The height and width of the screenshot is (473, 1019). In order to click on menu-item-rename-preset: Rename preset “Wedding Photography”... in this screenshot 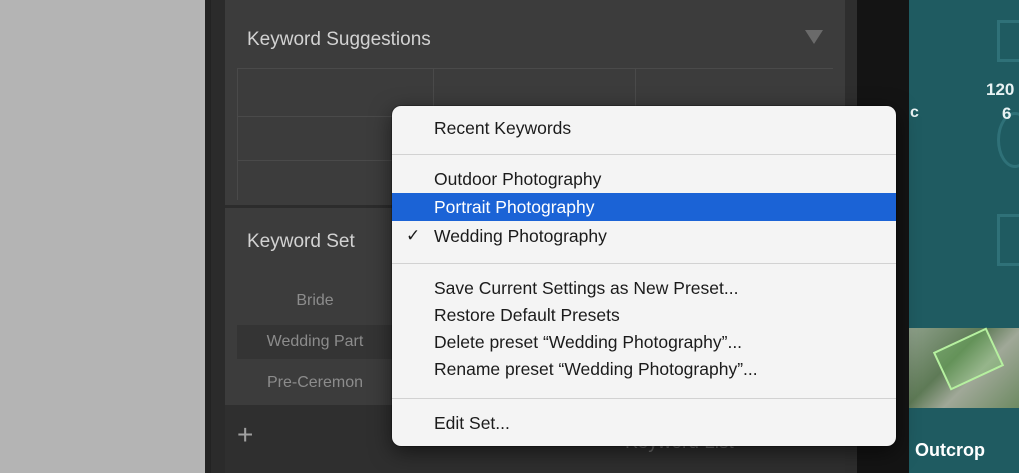, I will do `click(644, 369)`.